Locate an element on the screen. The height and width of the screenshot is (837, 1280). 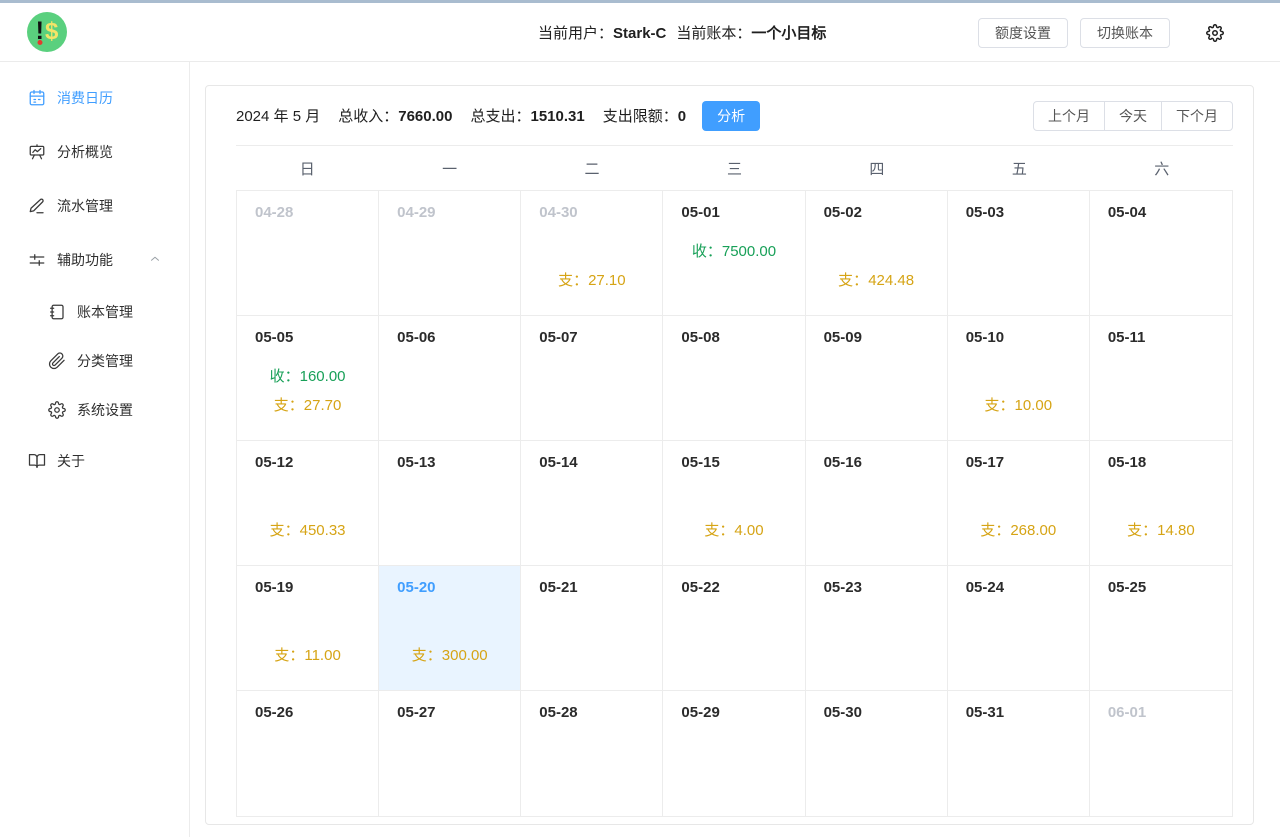
calendar-day-cell: 05-02 支：424.48 is located at coordinates (876, 253).